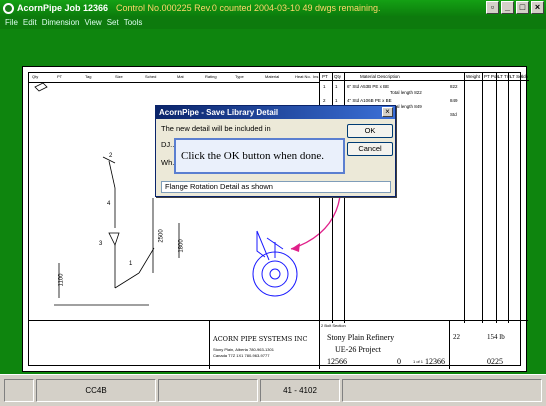 The height and width of the screenshot is (406, 546). What do you see at coordinates (495, 361) in the screenshot?
I see `control-number: 0225` at bounding box center [495, 361].